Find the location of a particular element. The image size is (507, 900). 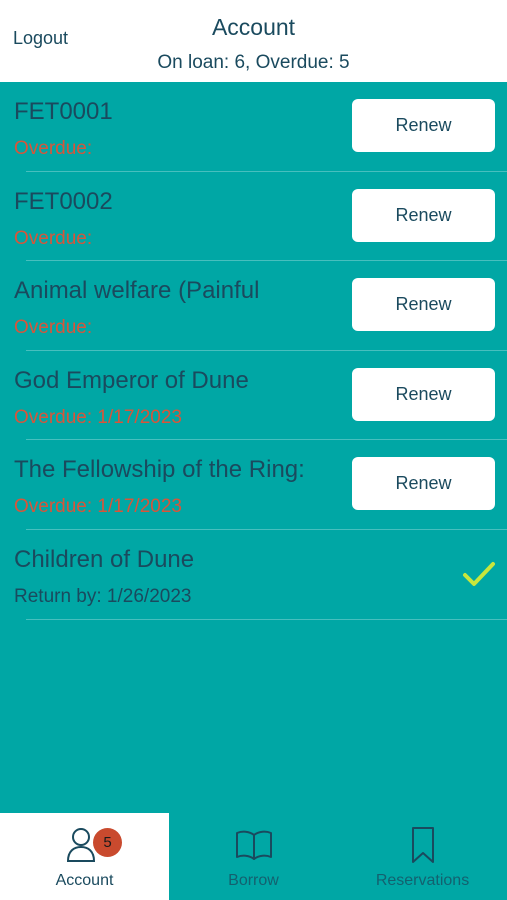

loan-row: Animal welfare (Painful Overdue: Renew is located at coordinates (253, 306).